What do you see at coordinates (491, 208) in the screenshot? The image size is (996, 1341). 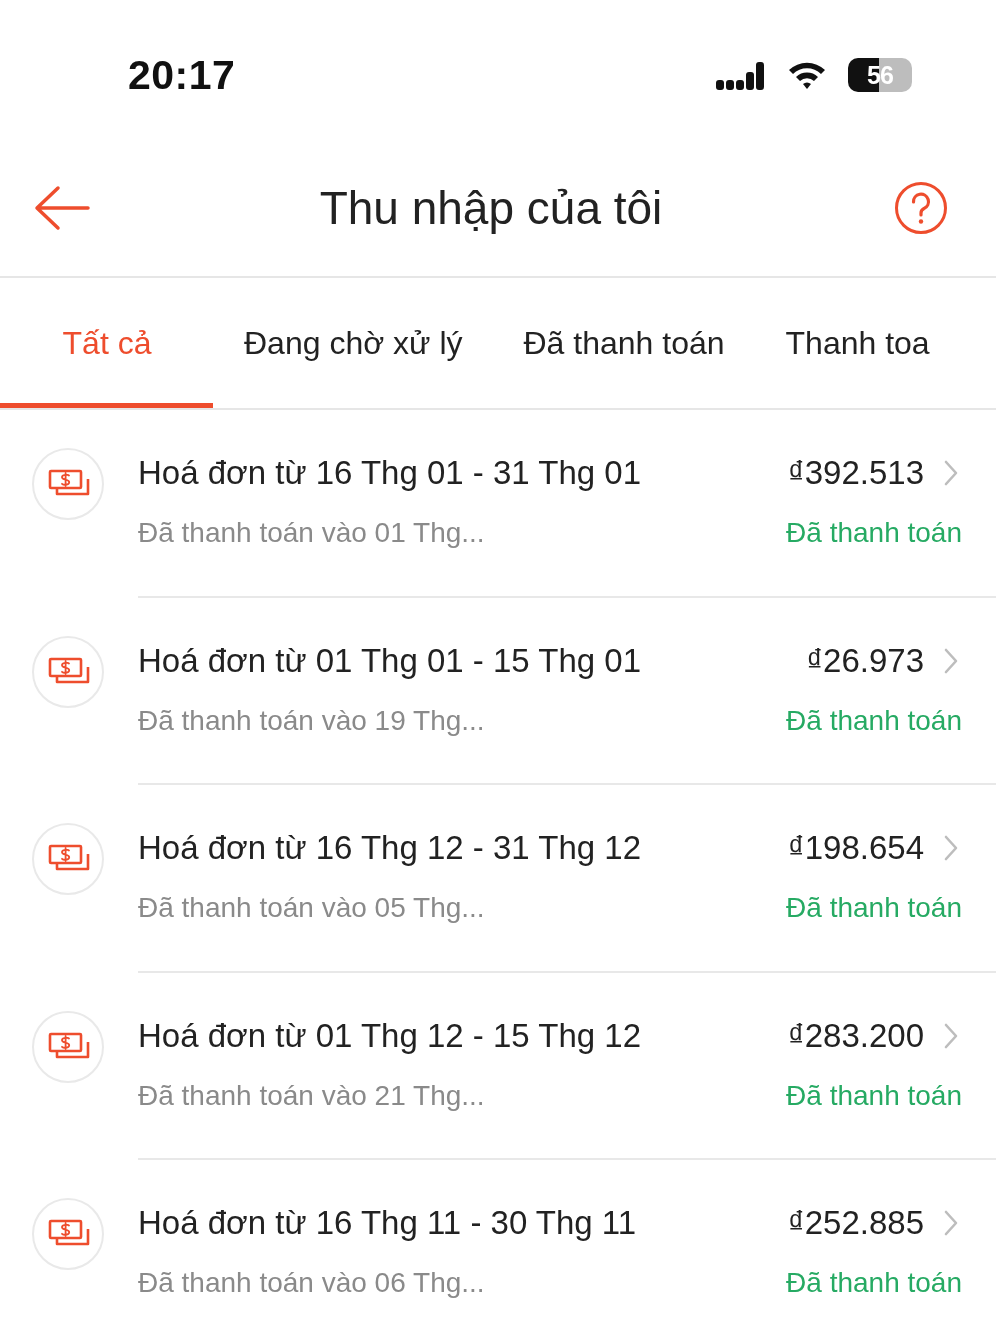 I see `page-title: Thu nhập của tôi` at bounding box center [491, 208].